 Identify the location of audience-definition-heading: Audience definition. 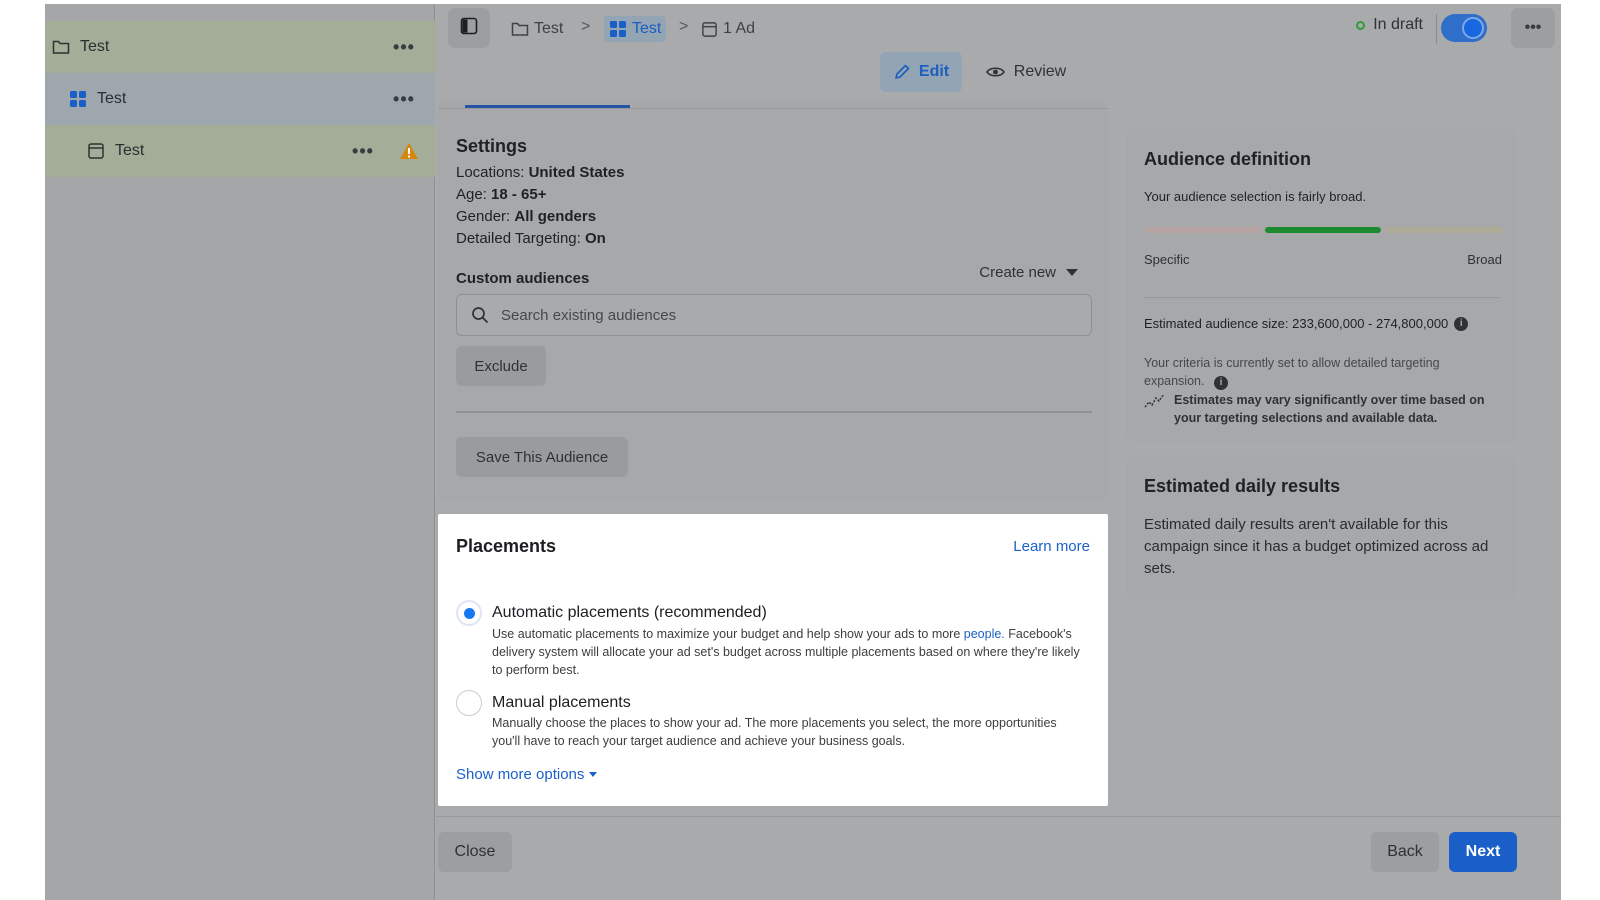
(1228, 159).